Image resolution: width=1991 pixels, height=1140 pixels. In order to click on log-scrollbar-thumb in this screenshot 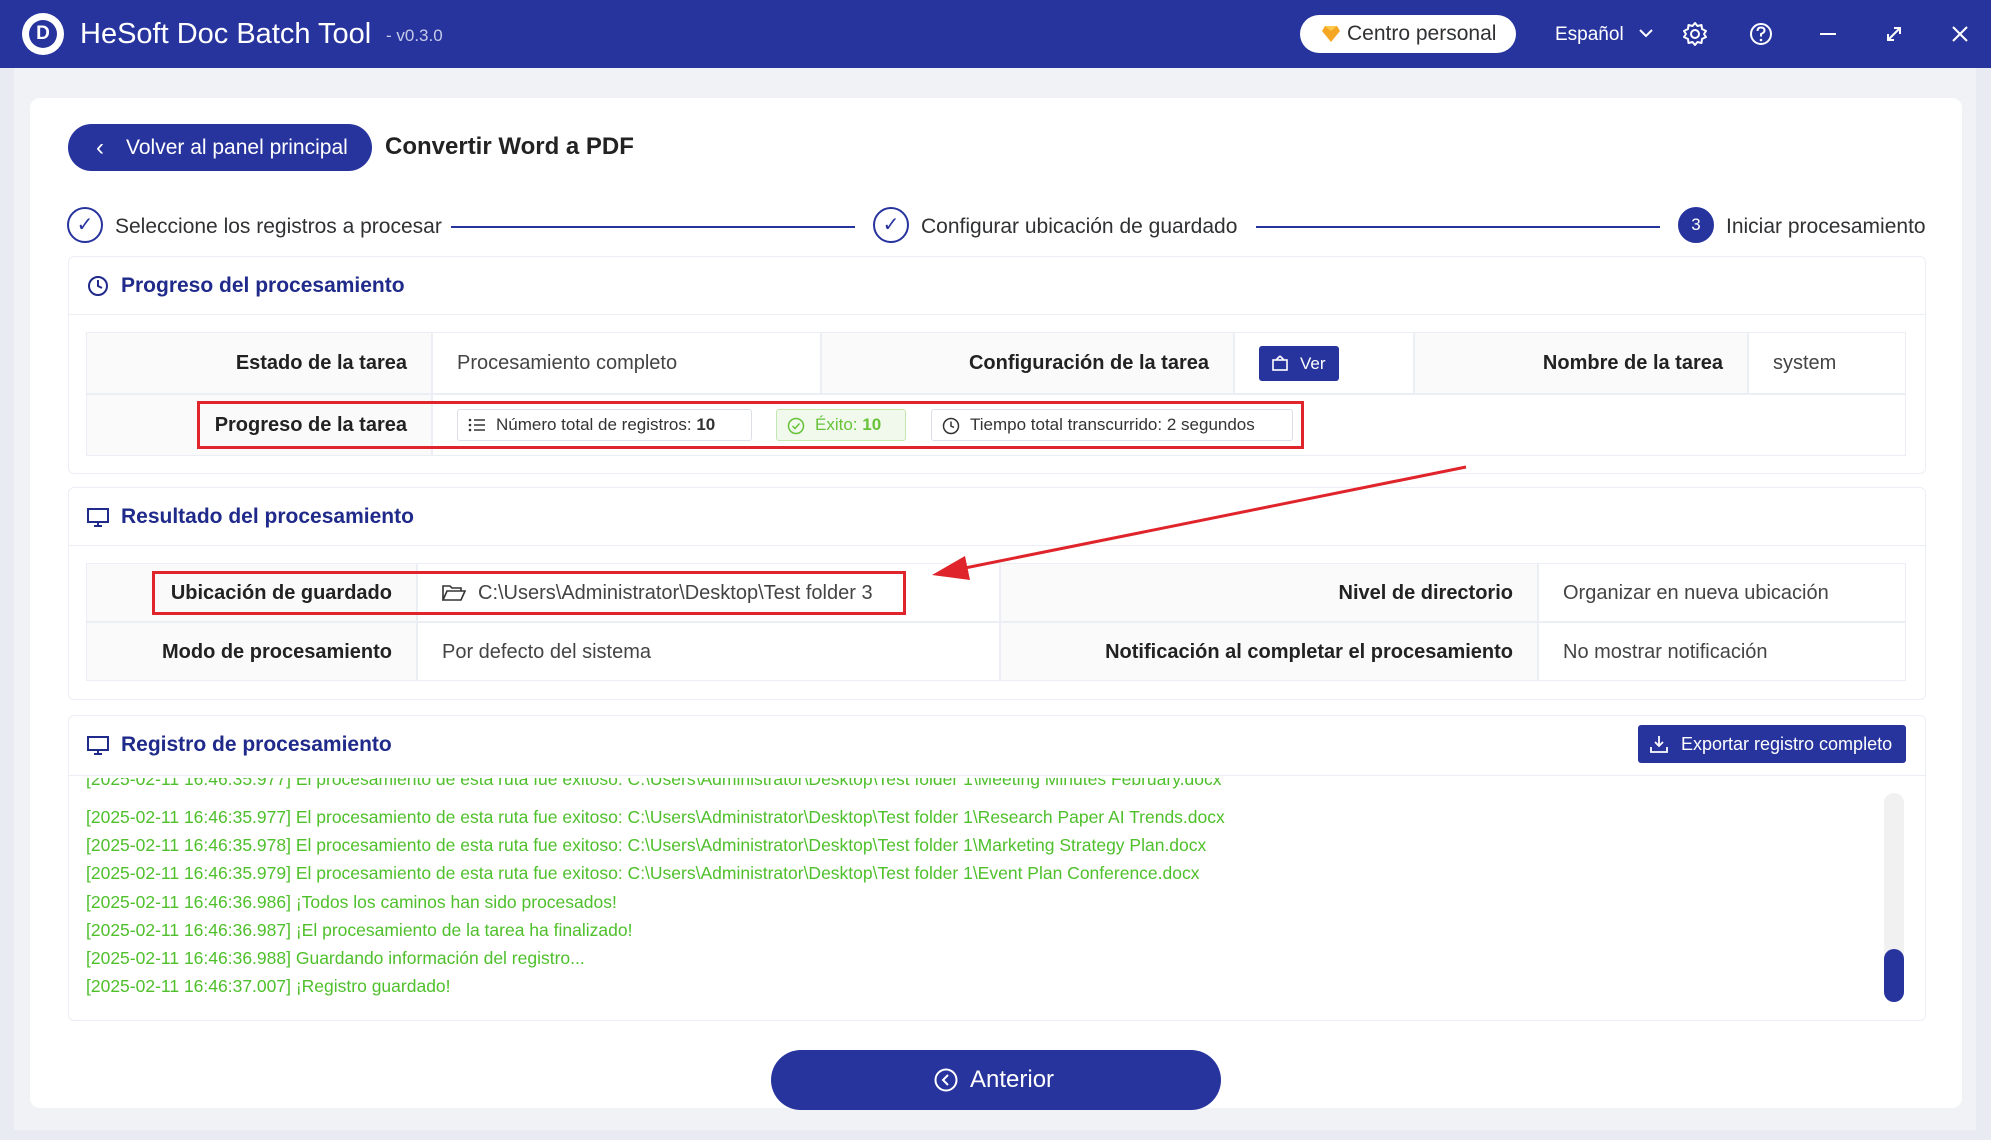, I will do `click(1894, 975)`.